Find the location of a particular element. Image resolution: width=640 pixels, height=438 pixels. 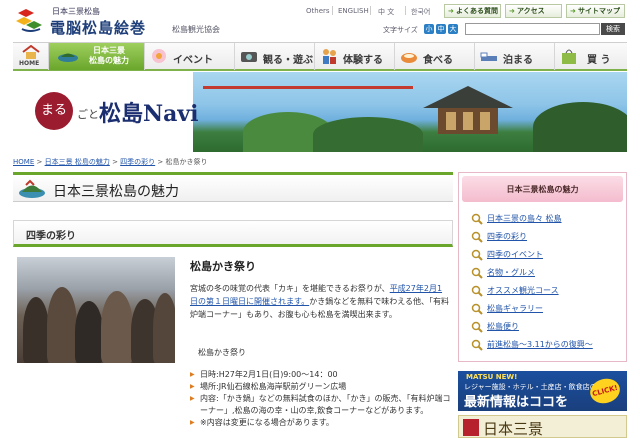

list-item: ※内容は変更になる場合があります。 is located at coordinates (321, 423).